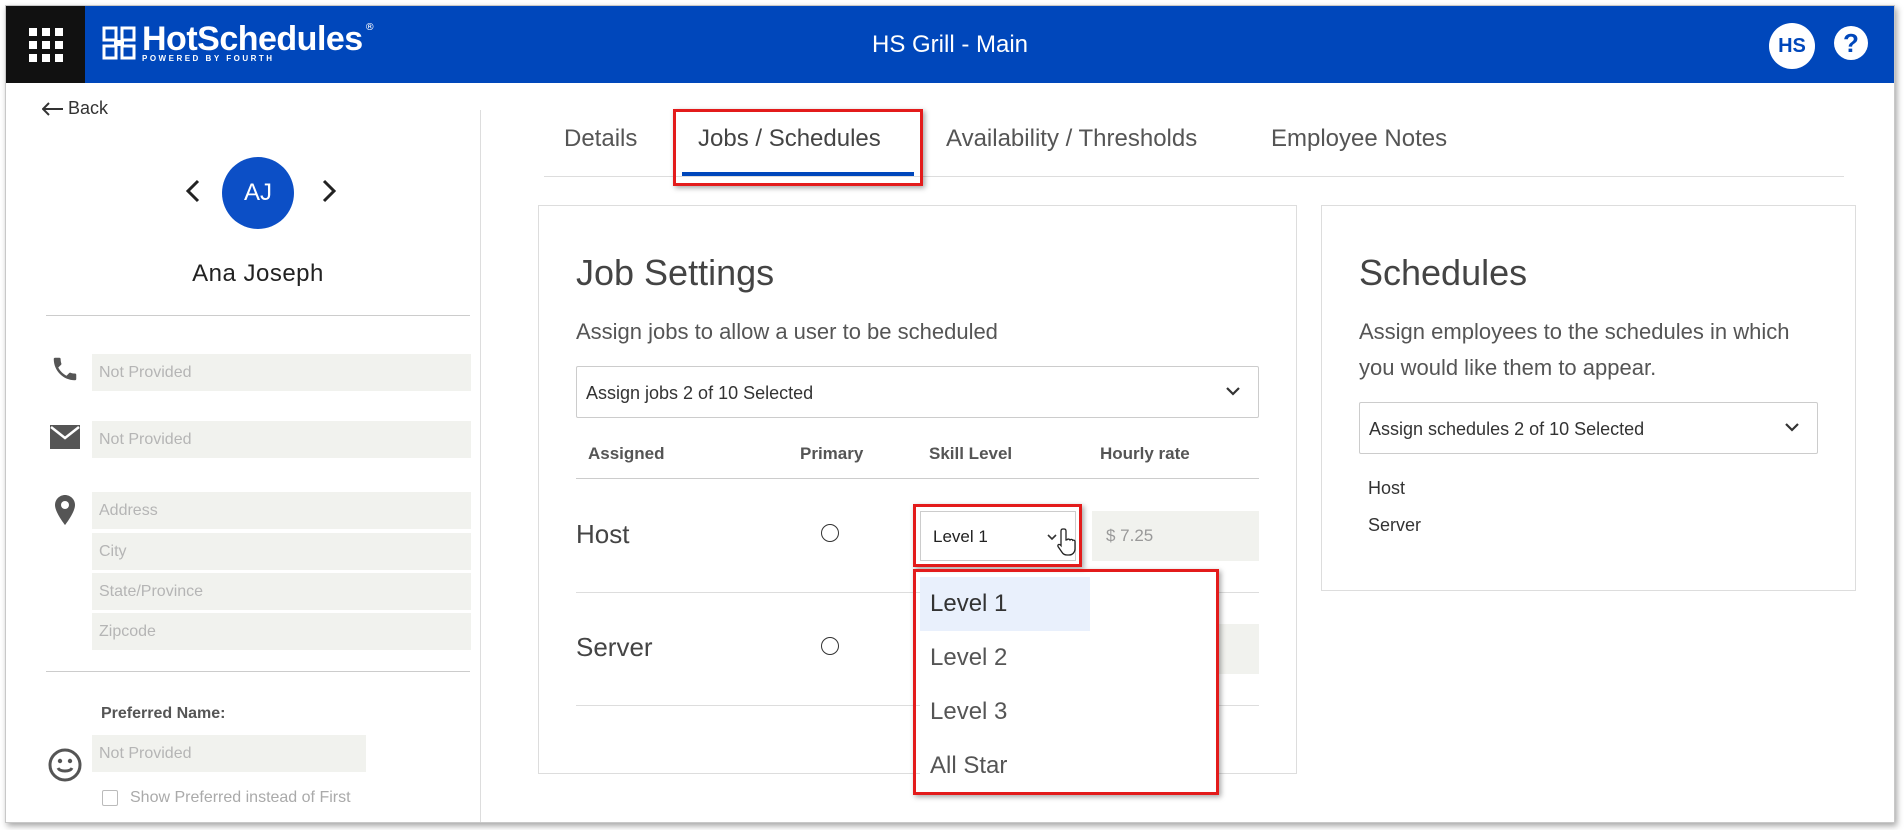  I want to click on panel-divider, so click(480, 466).